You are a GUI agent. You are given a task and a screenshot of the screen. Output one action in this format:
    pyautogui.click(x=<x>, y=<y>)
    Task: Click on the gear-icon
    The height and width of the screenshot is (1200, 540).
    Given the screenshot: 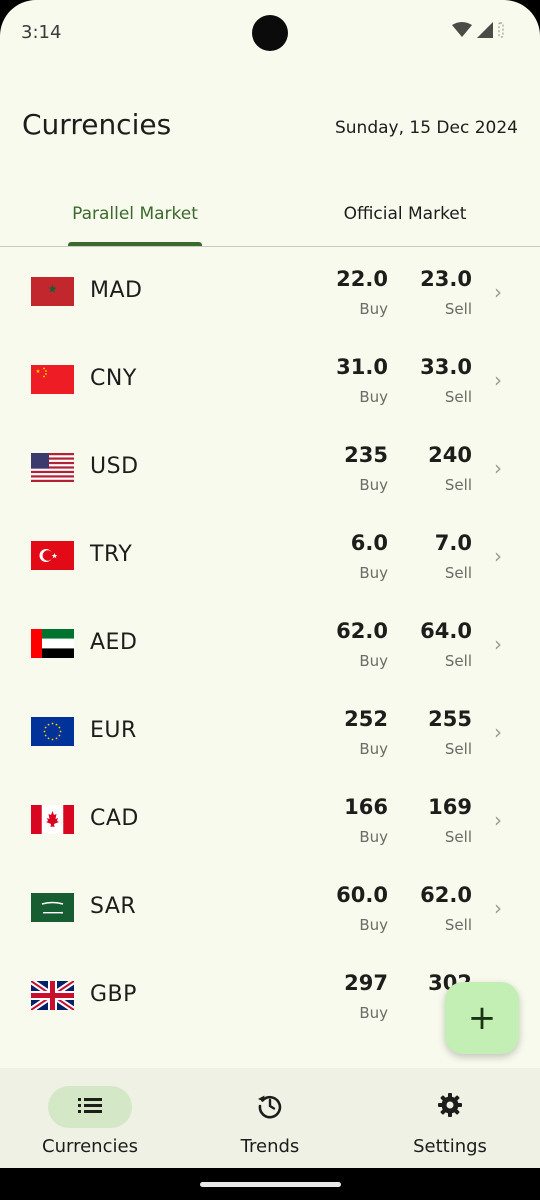 What is the action you would take?
    pyautogui.click(x=450, y=1107)
    